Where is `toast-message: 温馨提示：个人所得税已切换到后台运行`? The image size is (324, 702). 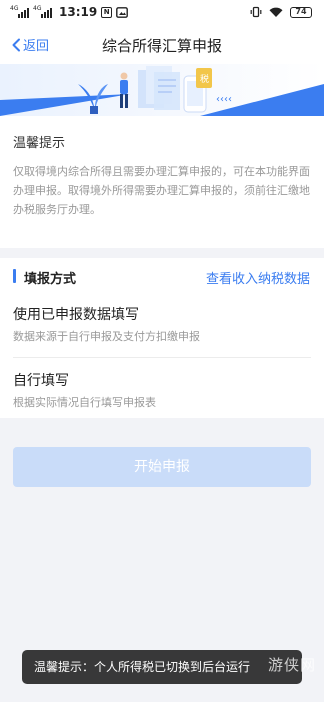 toast-message: 温馨提示：个人所得税已切换到后台运行 is located at coordinates (162, 667).